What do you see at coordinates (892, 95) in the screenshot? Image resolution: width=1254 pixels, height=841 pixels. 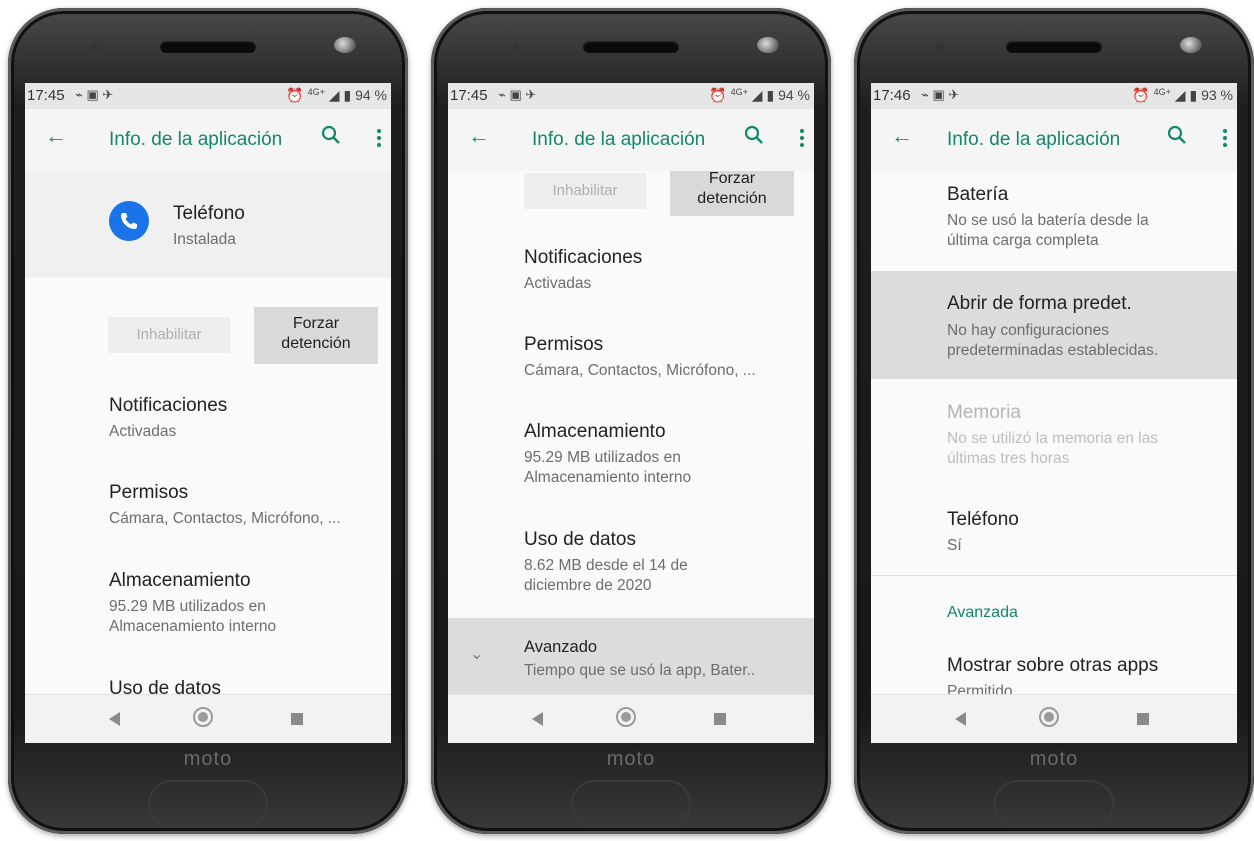 I see `status-time: 17:46` at bounding box center [892, 95].